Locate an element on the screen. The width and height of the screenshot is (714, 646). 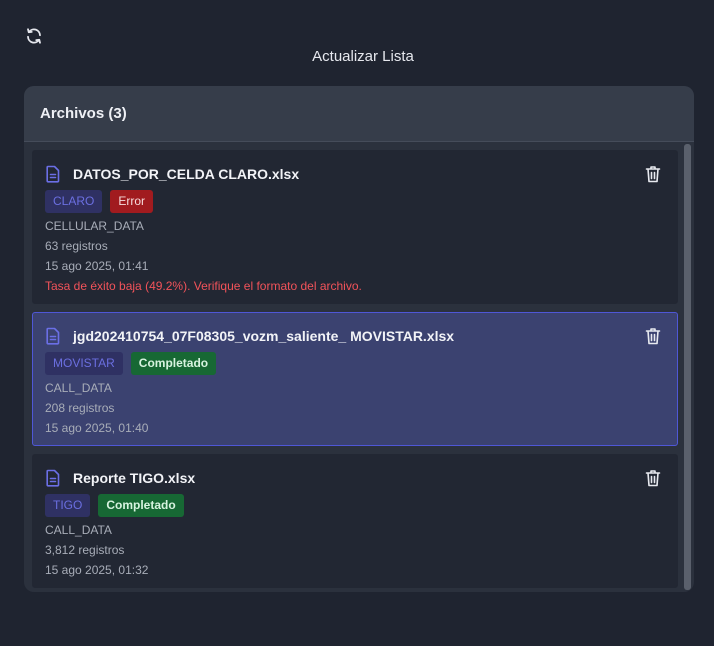
file-badges: CLARO Error is located at coordinates (355, 201).